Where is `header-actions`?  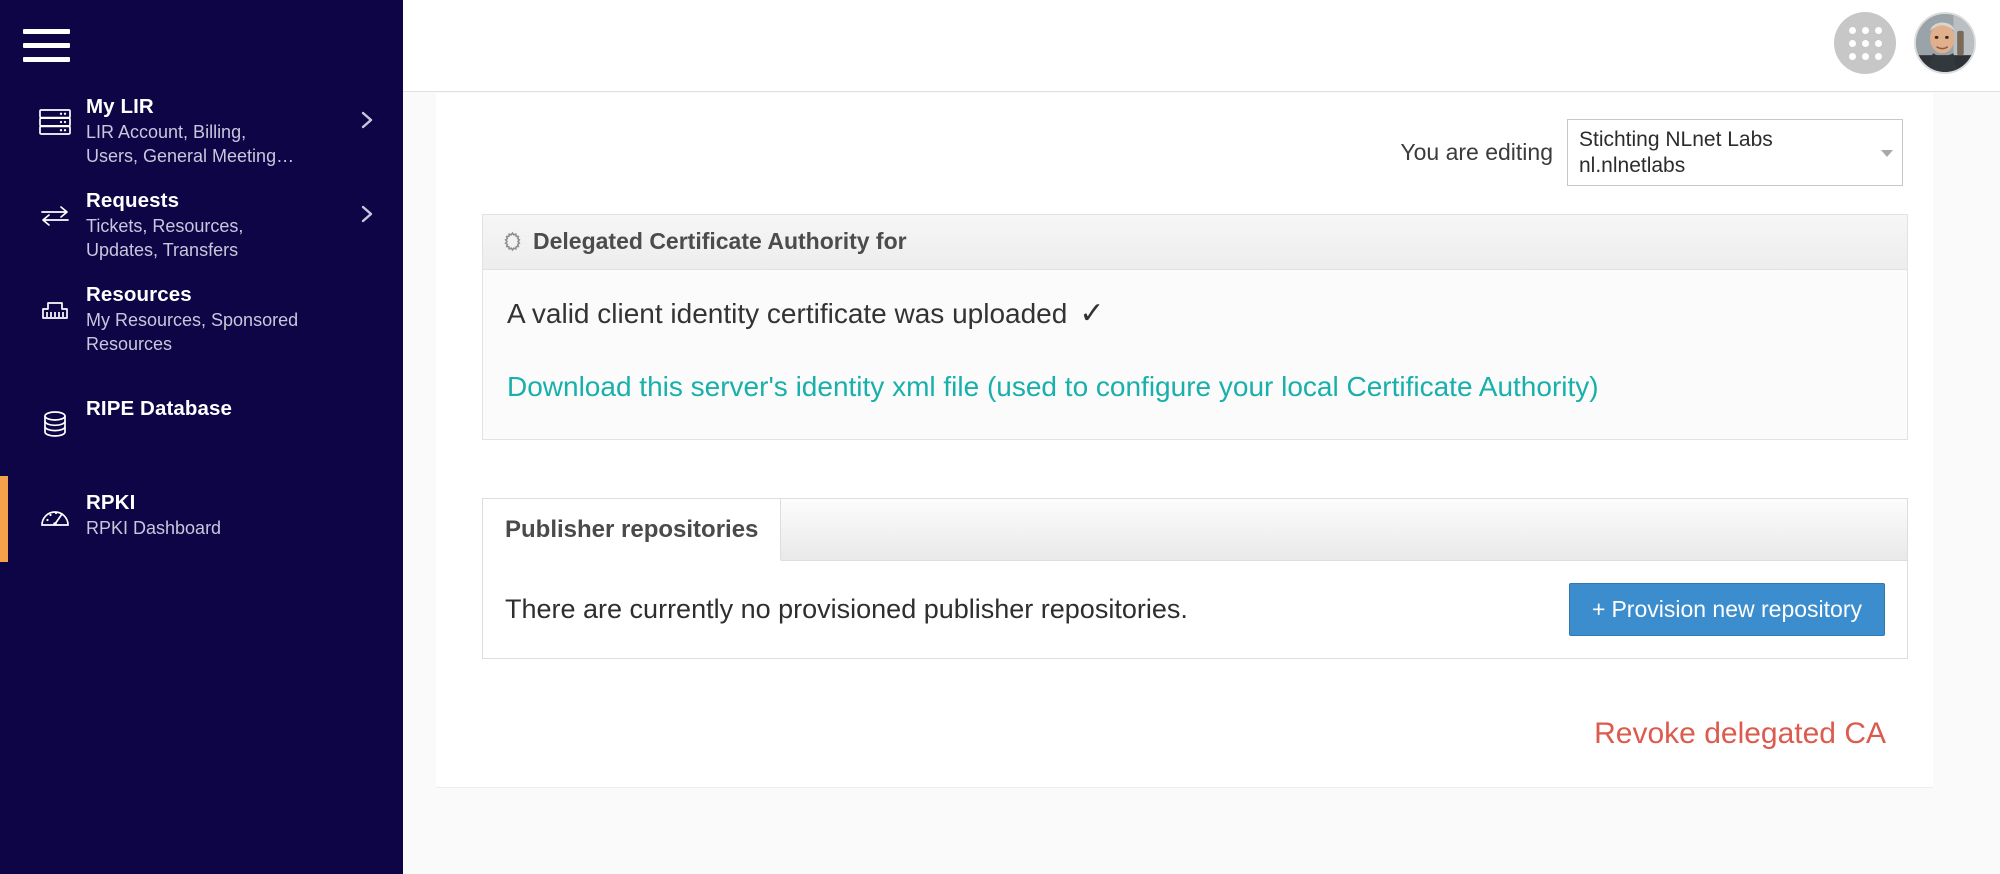
header-actions is located at coordinates (1905, 43).